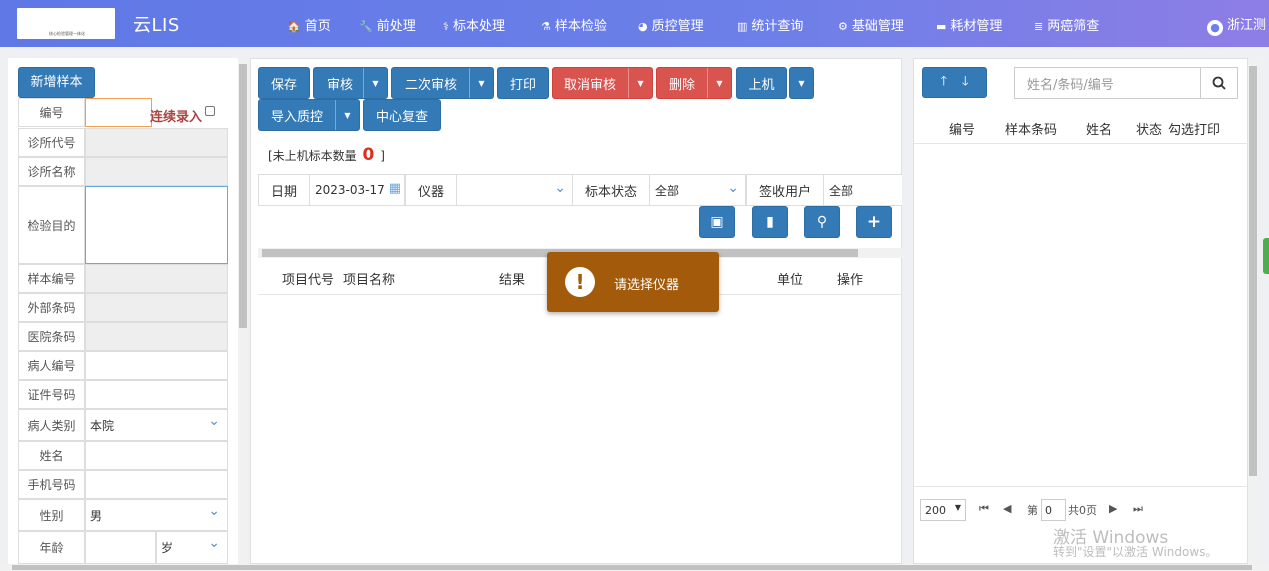 The image size is (1269, 571). What do you see at coordinates (546, 26) in the screenshot?
I see `flask-icon: ⚗` at bounding box center [546, 26].